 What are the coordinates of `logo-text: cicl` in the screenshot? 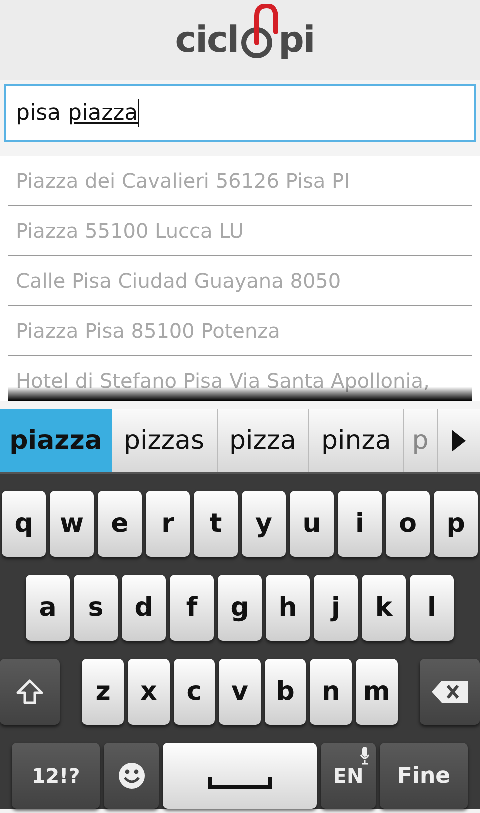 It's located at (207, 40).